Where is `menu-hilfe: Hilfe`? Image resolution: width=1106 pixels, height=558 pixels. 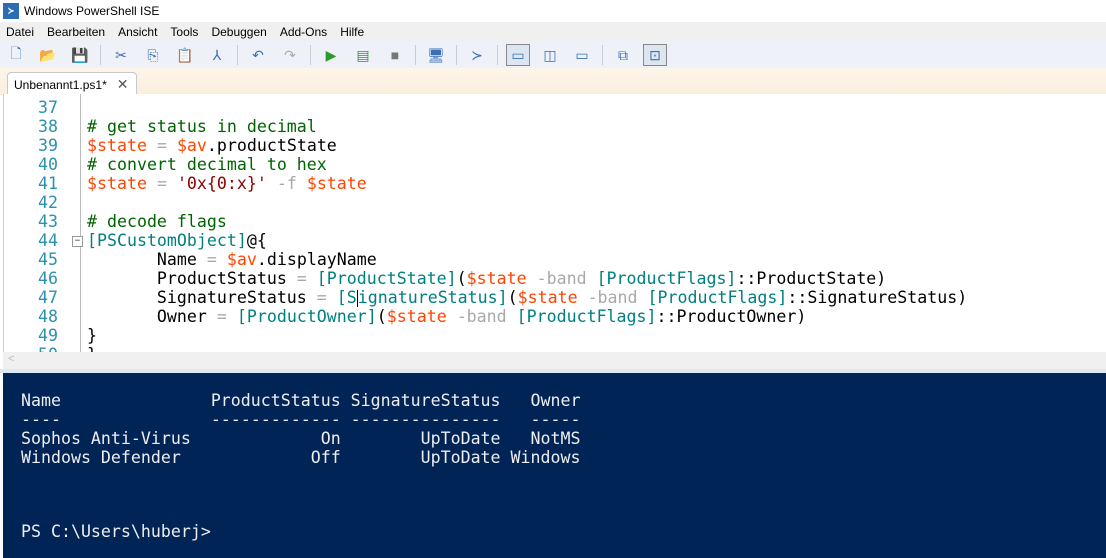
menu-hilfe: Hilfe is located at coordinates (352, 32).